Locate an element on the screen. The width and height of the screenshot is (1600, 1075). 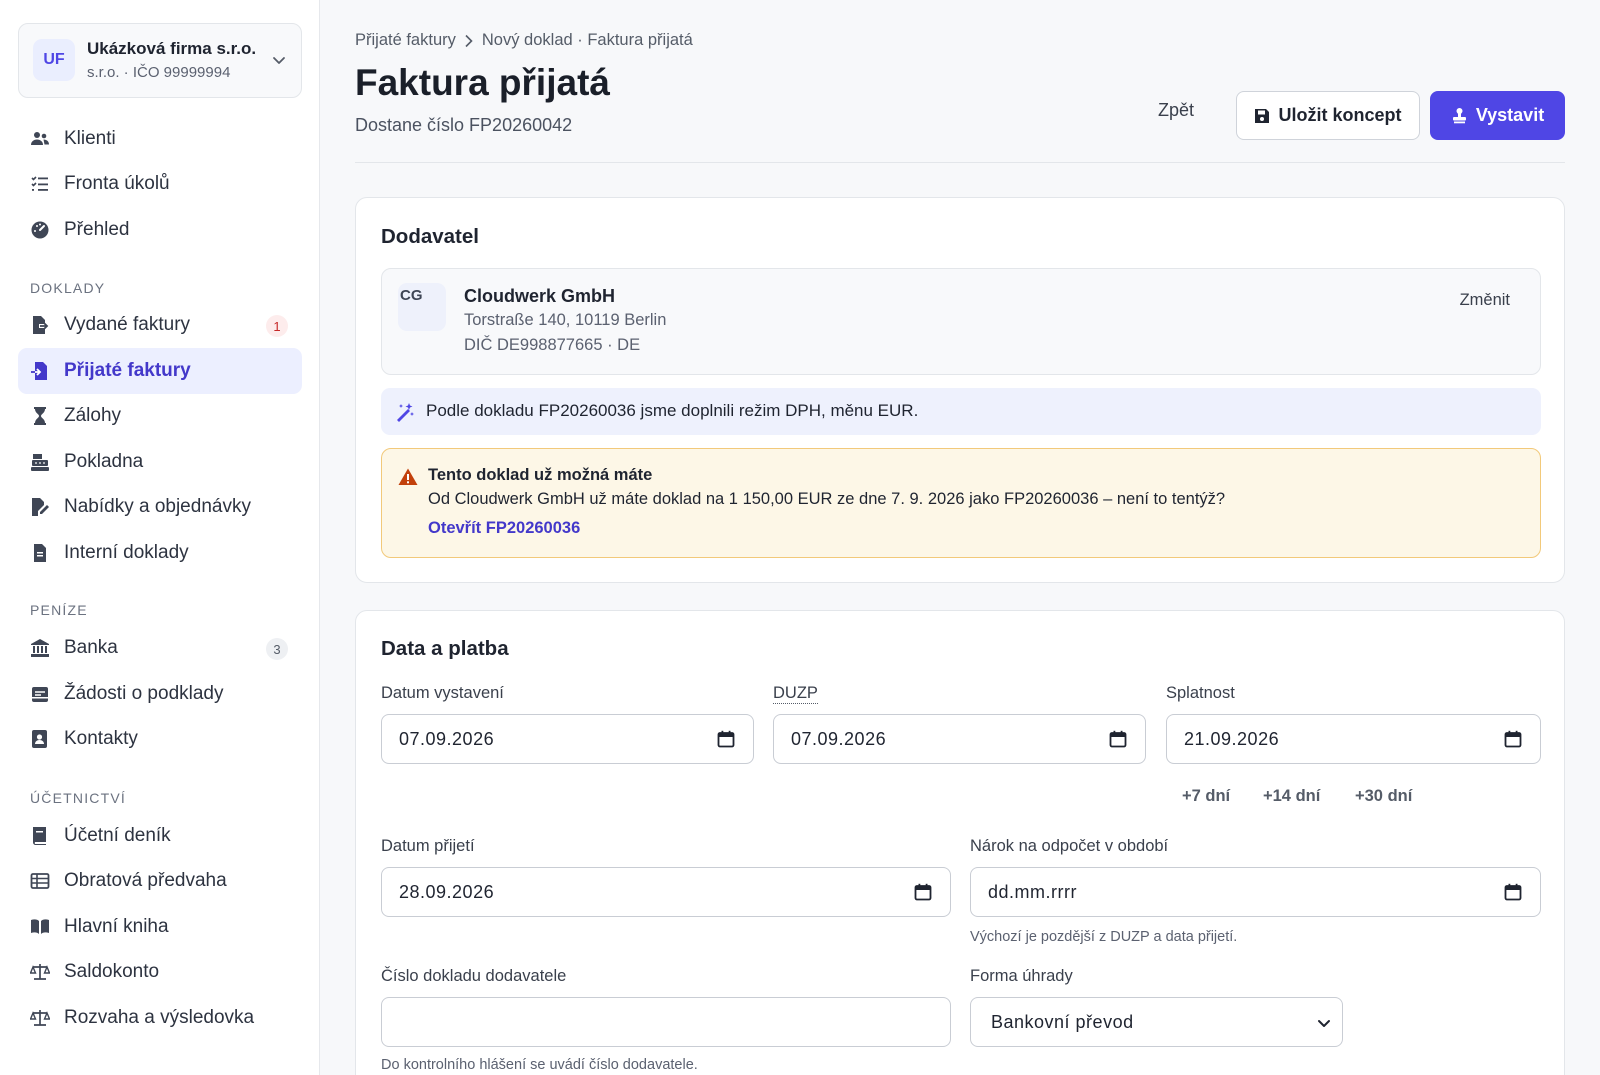
sidebar-item-kontakty: Kontakty is located at coordinates (160, 739).